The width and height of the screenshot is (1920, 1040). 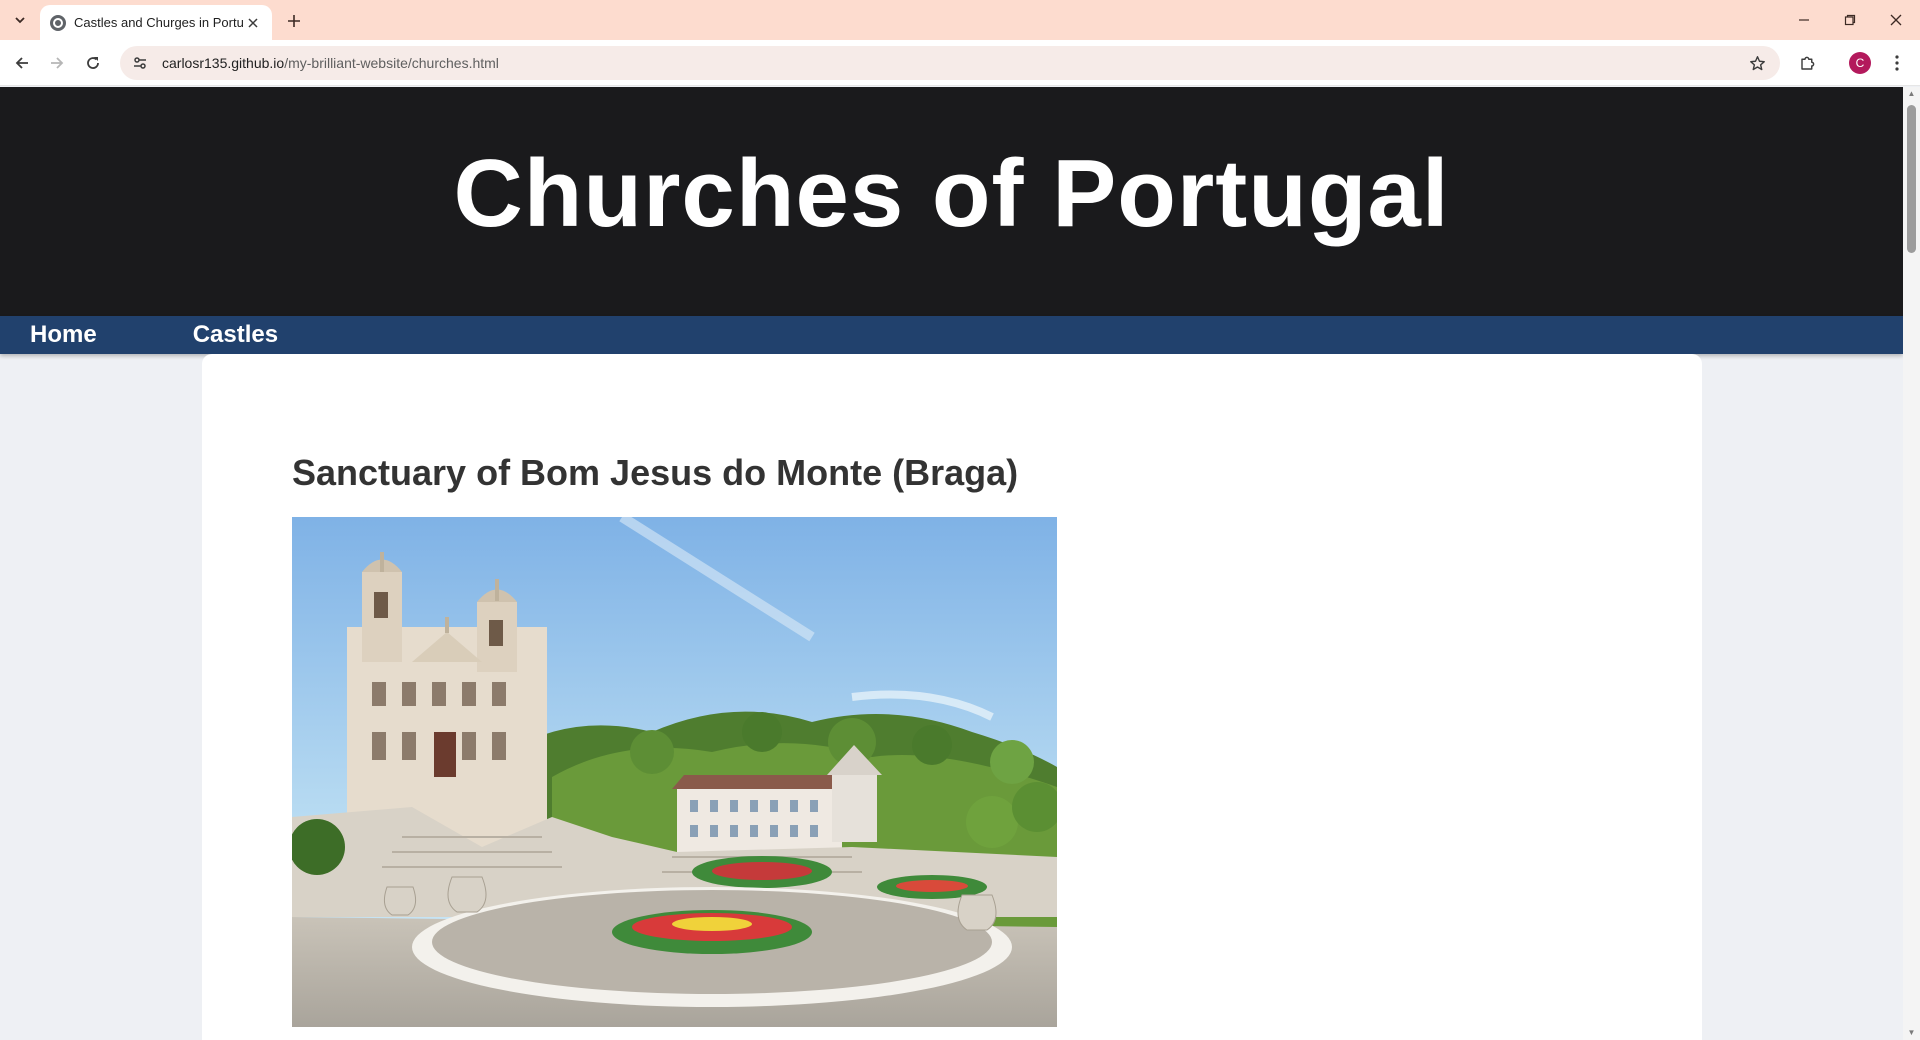 I want to click on page-scrollbar: ▲ ▼, so click(x=1911, y=563).